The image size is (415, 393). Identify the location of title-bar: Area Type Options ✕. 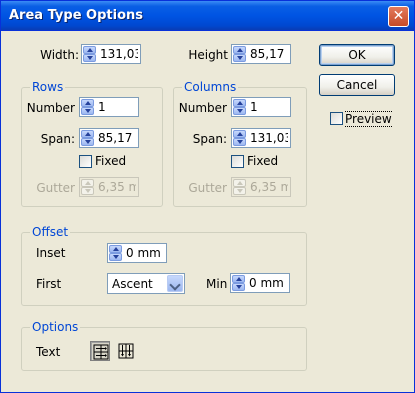
(207, 16).